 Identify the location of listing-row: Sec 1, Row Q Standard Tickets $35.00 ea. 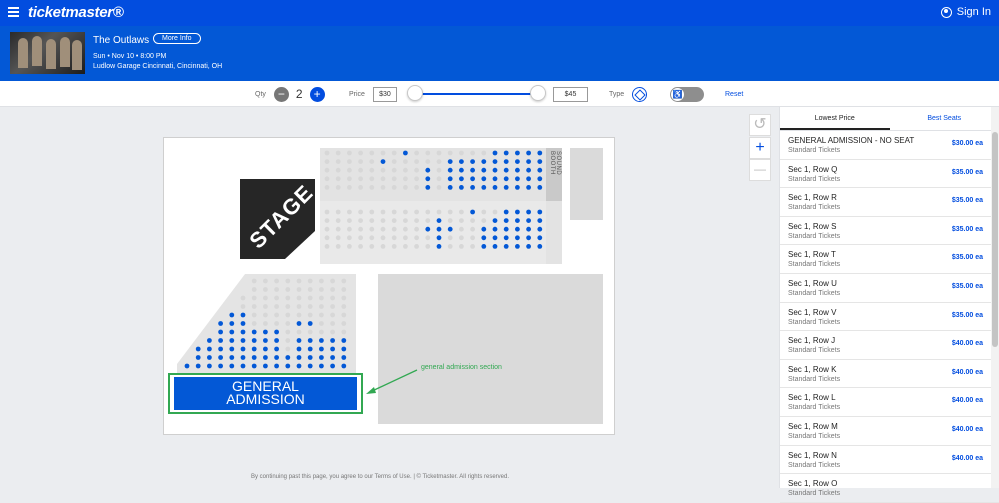
(889, 174).